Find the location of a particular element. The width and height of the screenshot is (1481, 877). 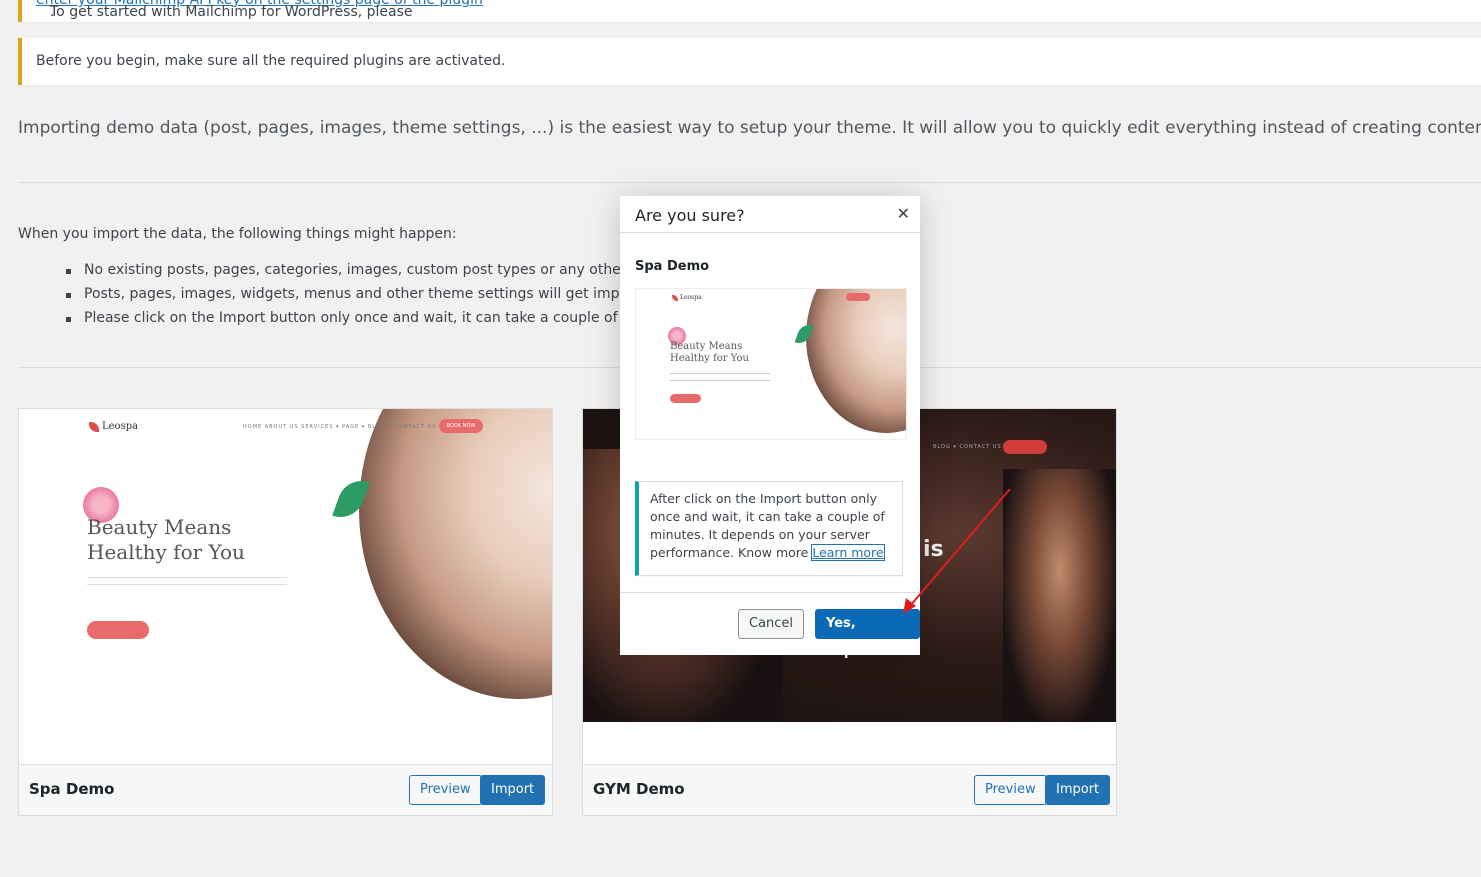

card-footer: GYM Demo Preview Import is located at coordinates (849, 789).